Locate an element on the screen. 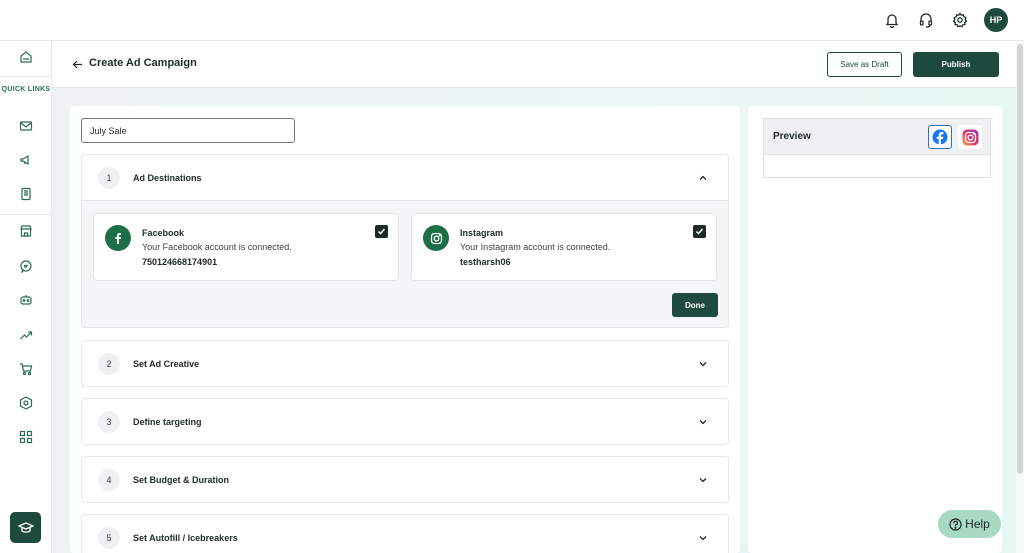 The image size is (1024, 553). book-icon is located at coordinates (26, 194).